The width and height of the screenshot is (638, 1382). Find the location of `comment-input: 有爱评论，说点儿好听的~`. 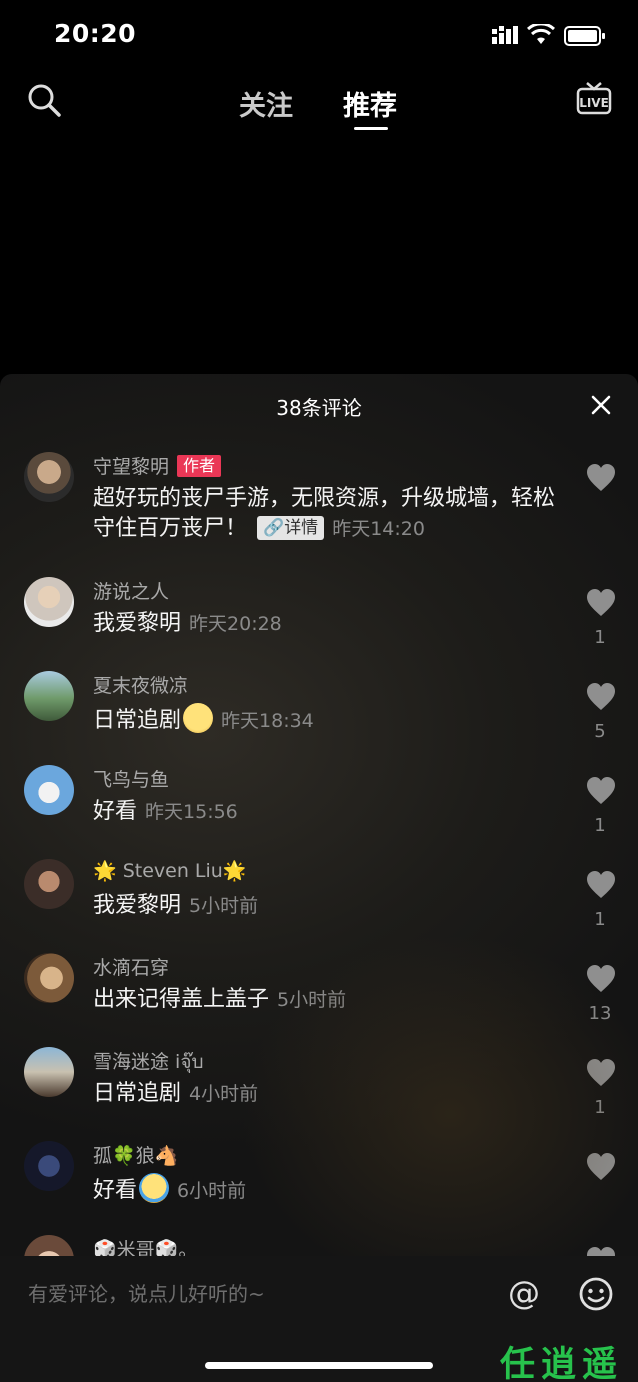

comment-input: 有爱评论，说点儿好听的~ is located at coordinates (146, 1292).